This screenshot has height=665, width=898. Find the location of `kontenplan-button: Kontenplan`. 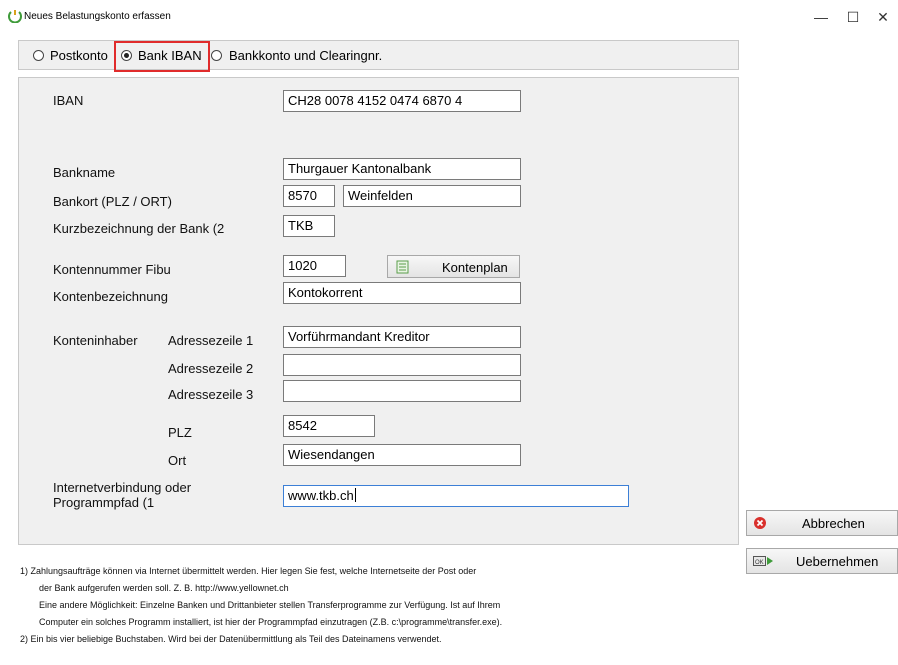

kontenplan-button: Kontenplan is located at coordinates (453, 266).